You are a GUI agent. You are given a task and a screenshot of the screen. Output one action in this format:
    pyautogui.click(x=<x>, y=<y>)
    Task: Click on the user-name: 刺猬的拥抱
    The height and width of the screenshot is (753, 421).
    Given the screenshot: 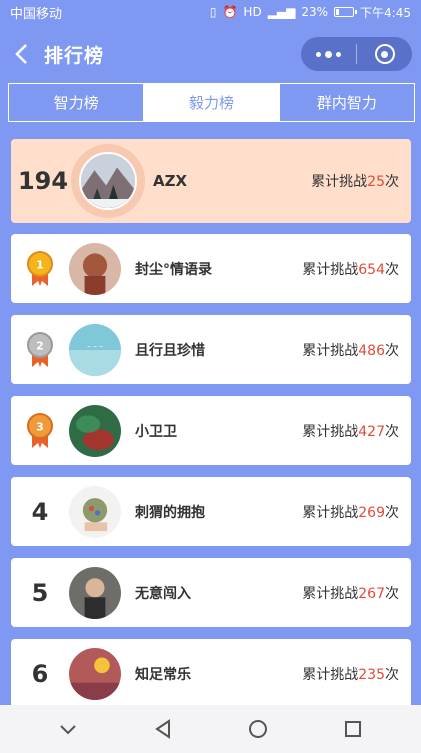 What is the action you would take?
    pyautogui.click(x=170, y=512)
    